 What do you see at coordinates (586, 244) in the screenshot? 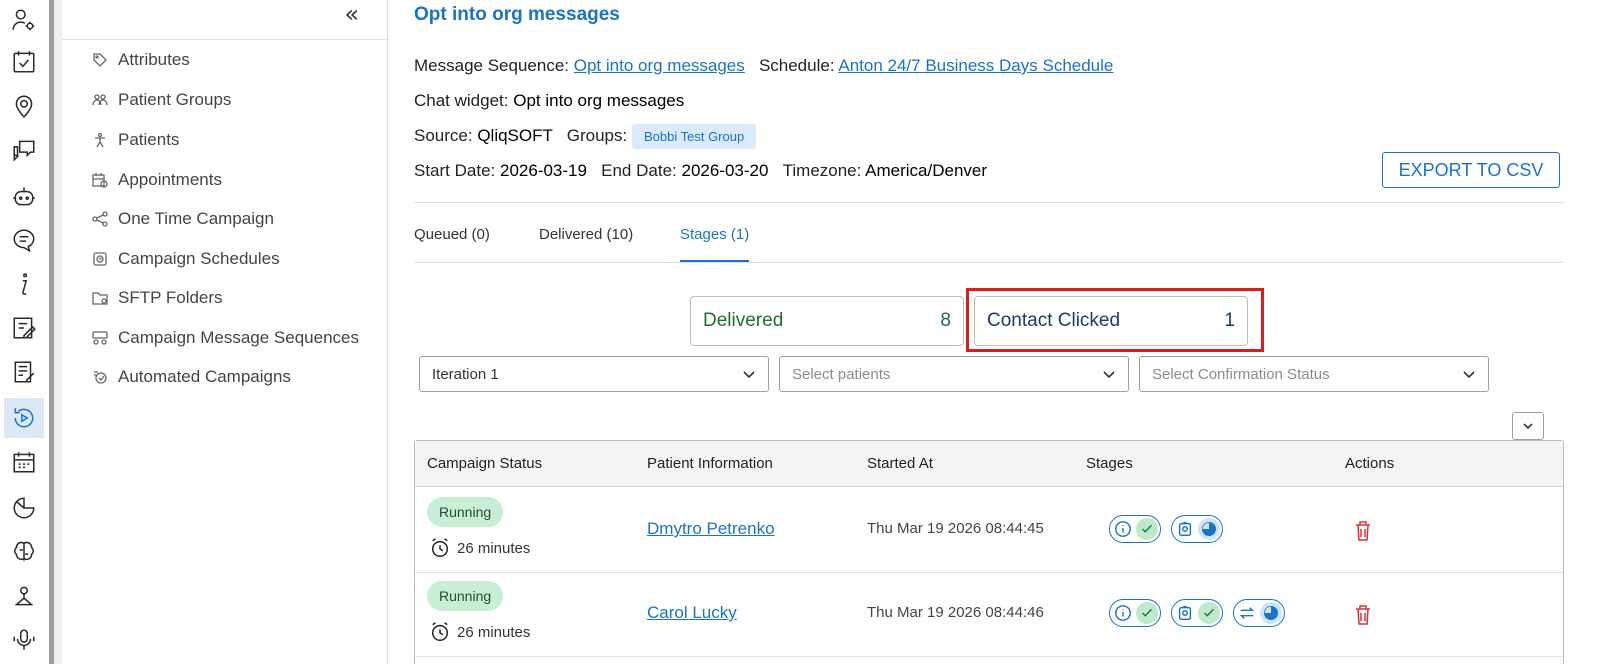
I see `tab-delivered: Delivered (10)` at bounding box center [586, 244].